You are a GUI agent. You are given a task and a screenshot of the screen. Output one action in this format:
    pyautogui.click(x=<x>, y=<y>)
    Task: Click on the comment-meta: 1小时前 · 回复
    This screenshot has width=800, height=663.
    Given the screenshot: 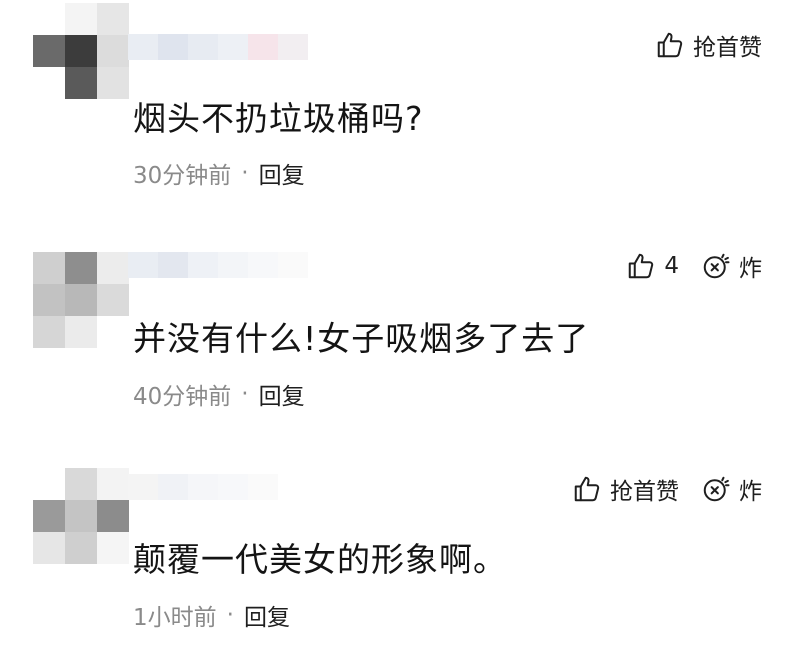 What is the action you would take?
    pyautogui.click(x=211, y=615)
    